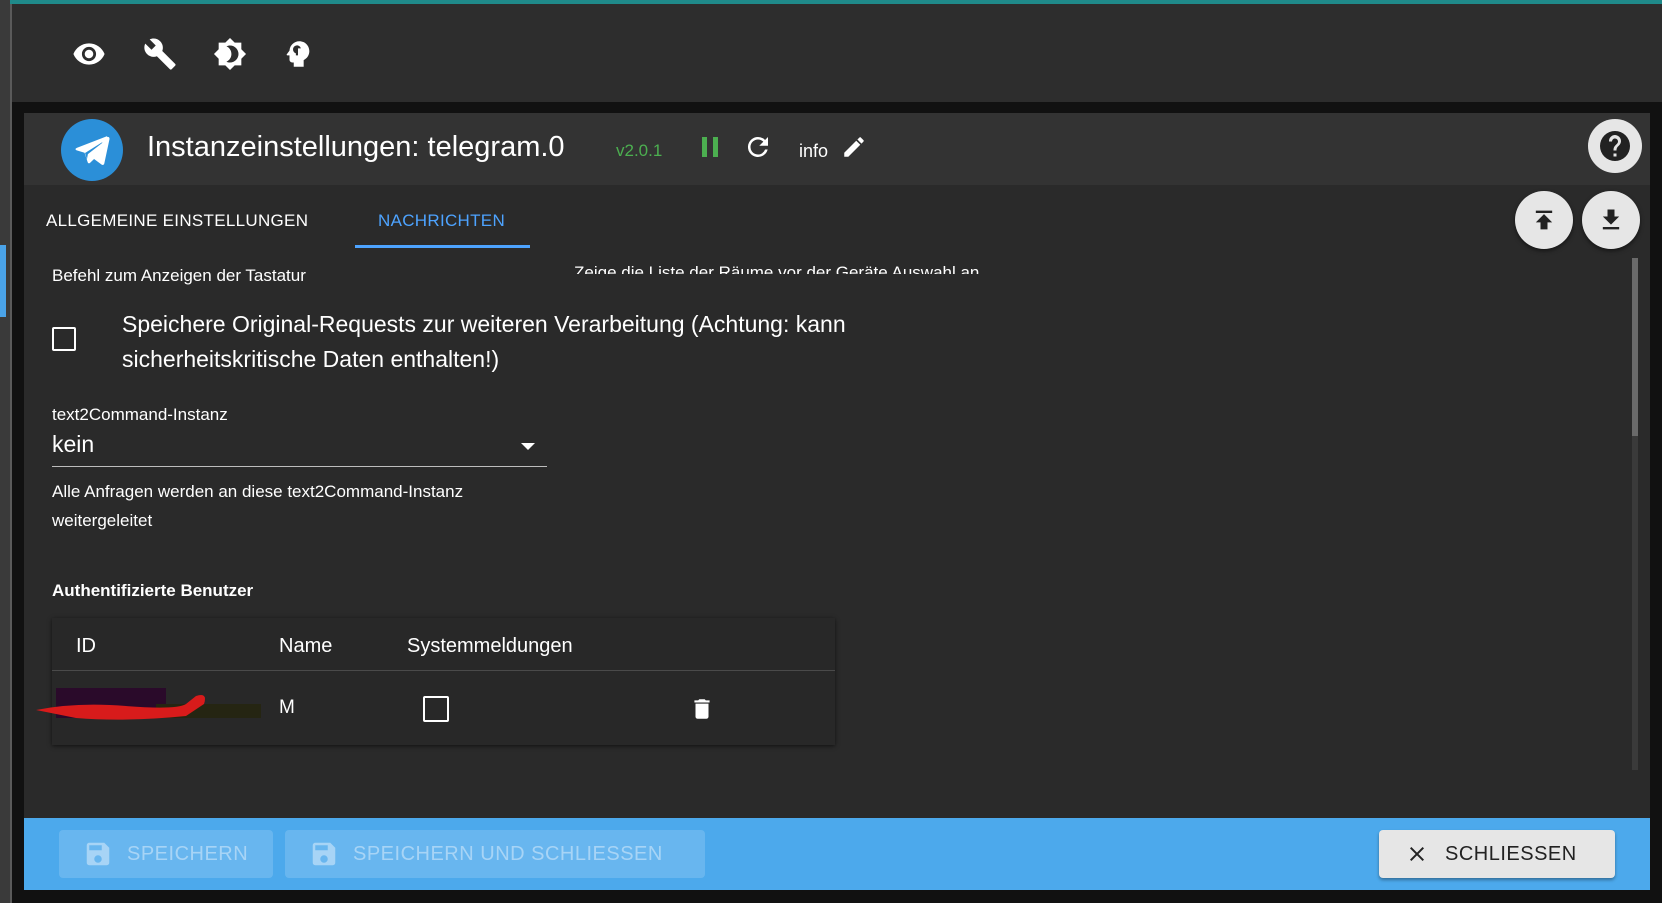 Image resolution: width=1662 pixels, height=903 pixels. I want to click on column-header-system-messages: Systemmeldungen, so click(490, 646).